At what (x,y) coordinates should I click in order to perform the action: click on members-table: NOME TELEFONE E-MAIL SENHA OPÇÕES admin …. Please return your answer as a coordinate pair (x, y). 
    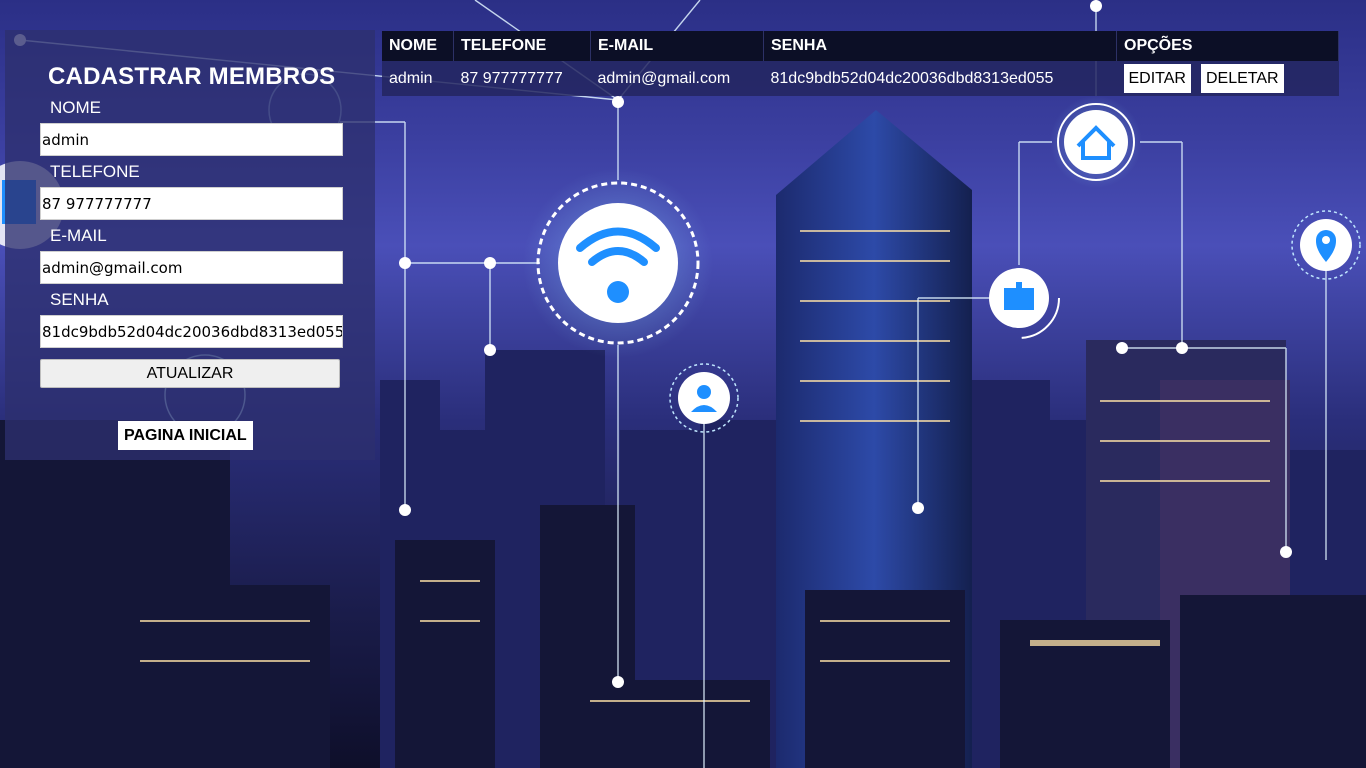
    Looking at the image, I should click on (860, 63).